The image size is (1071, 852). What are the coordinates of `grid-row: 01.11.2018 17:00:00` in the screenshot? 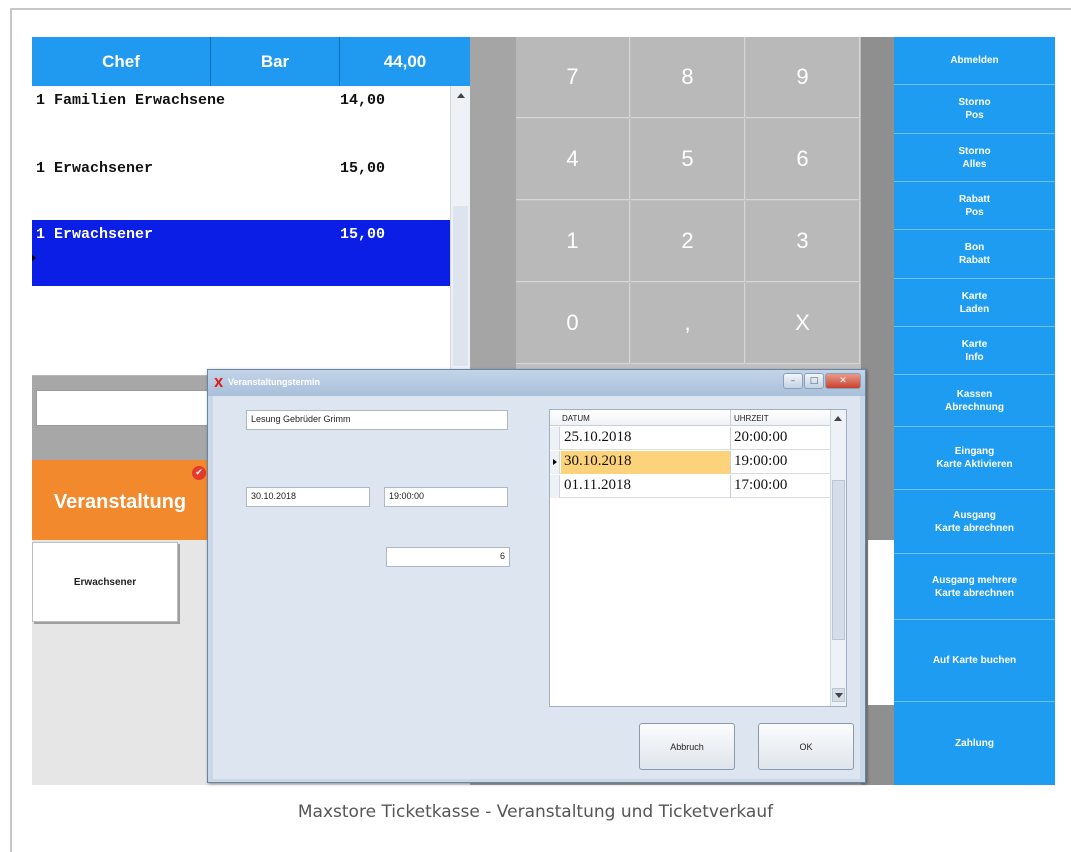 It's located at (690, 486).